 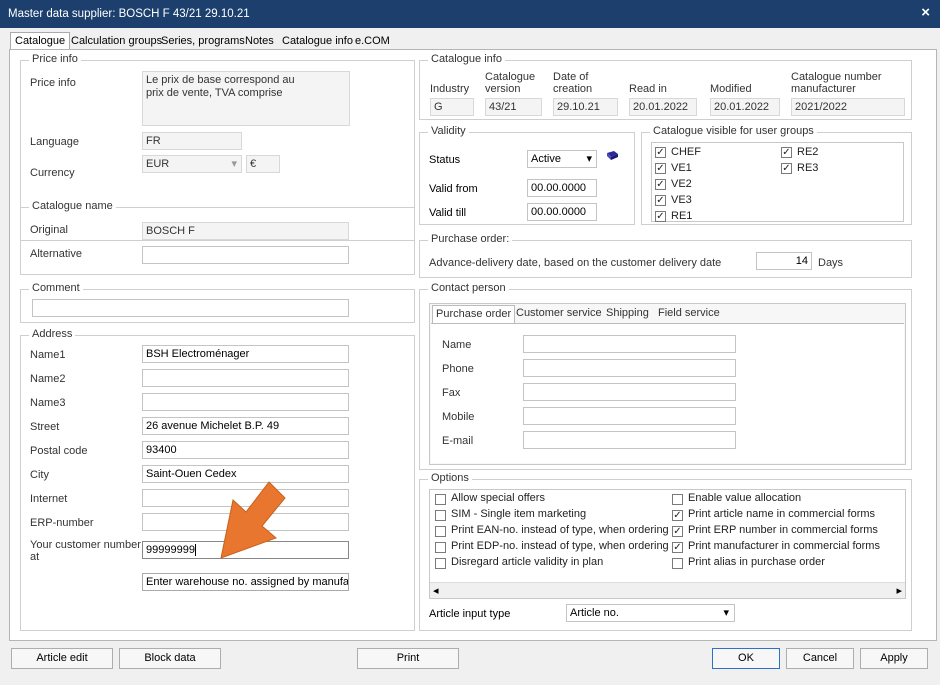 I want to click on close-icon: ×, so click(x=925, y=12).